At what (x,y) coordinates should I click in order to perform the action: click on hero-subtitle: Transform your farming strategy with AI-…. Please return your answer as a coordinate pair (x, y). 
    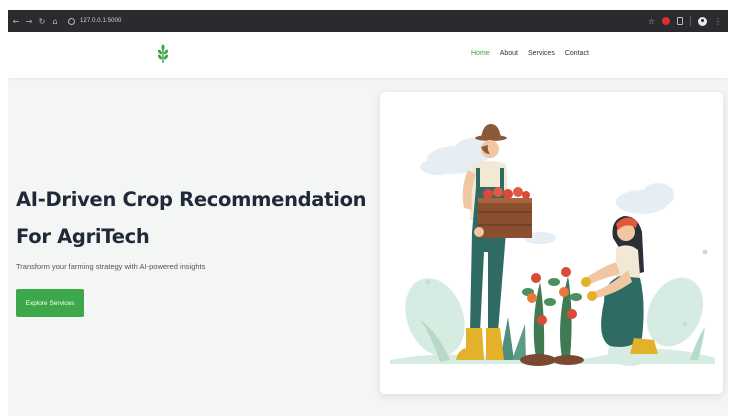
    Looking at the image, I should click on (111, 266).